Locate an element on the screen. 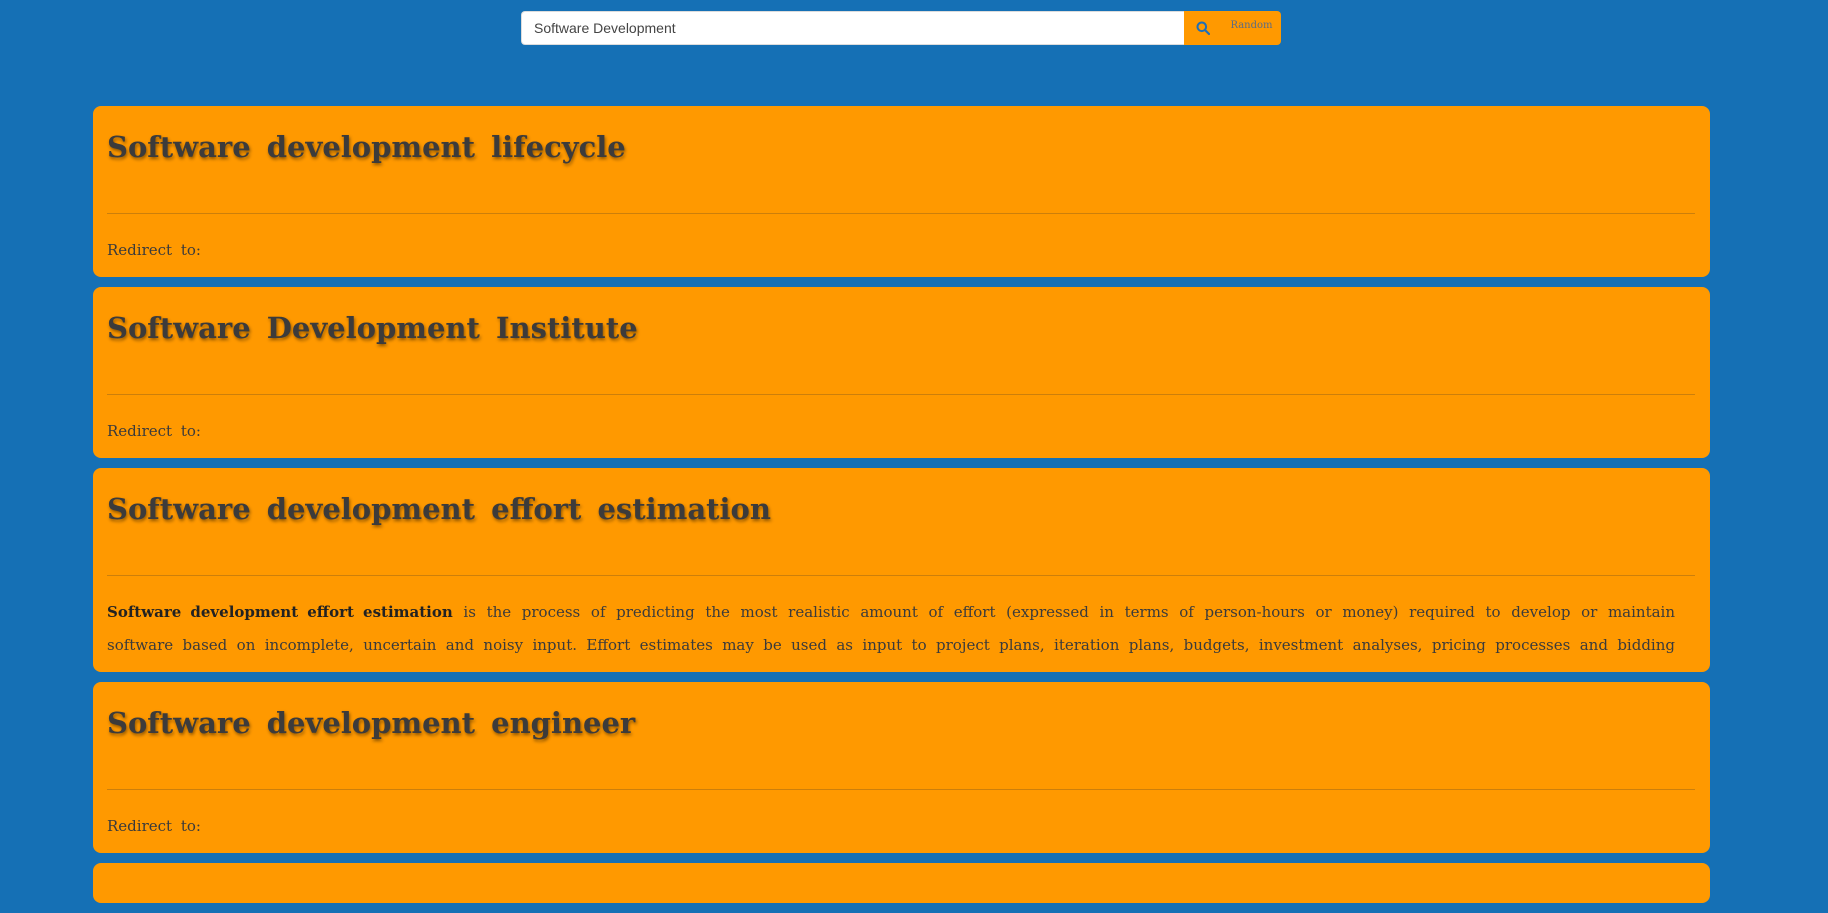 This screenshot has height=913, width=1828. result-title: Software development engineer is located at coordinates (901, 723).